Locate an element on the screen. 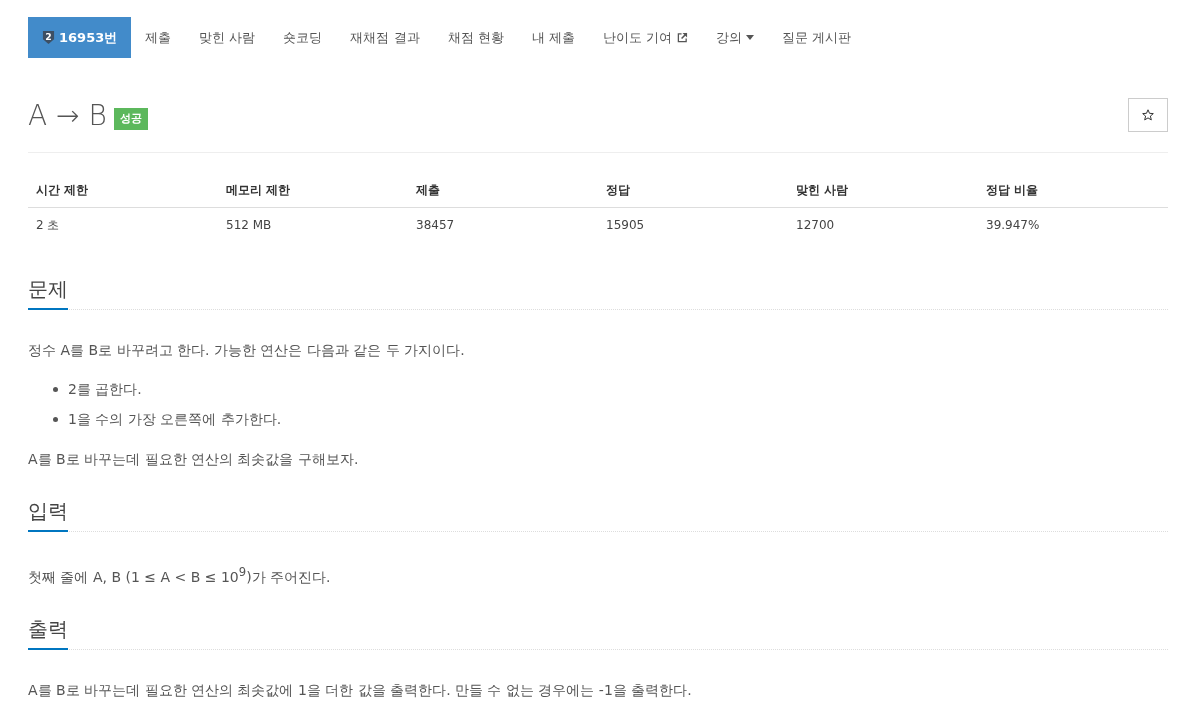 The height and width of the screenshot is (712, 1201). nav-tab: 난이도 기여 is located at coordinates (645, 37).